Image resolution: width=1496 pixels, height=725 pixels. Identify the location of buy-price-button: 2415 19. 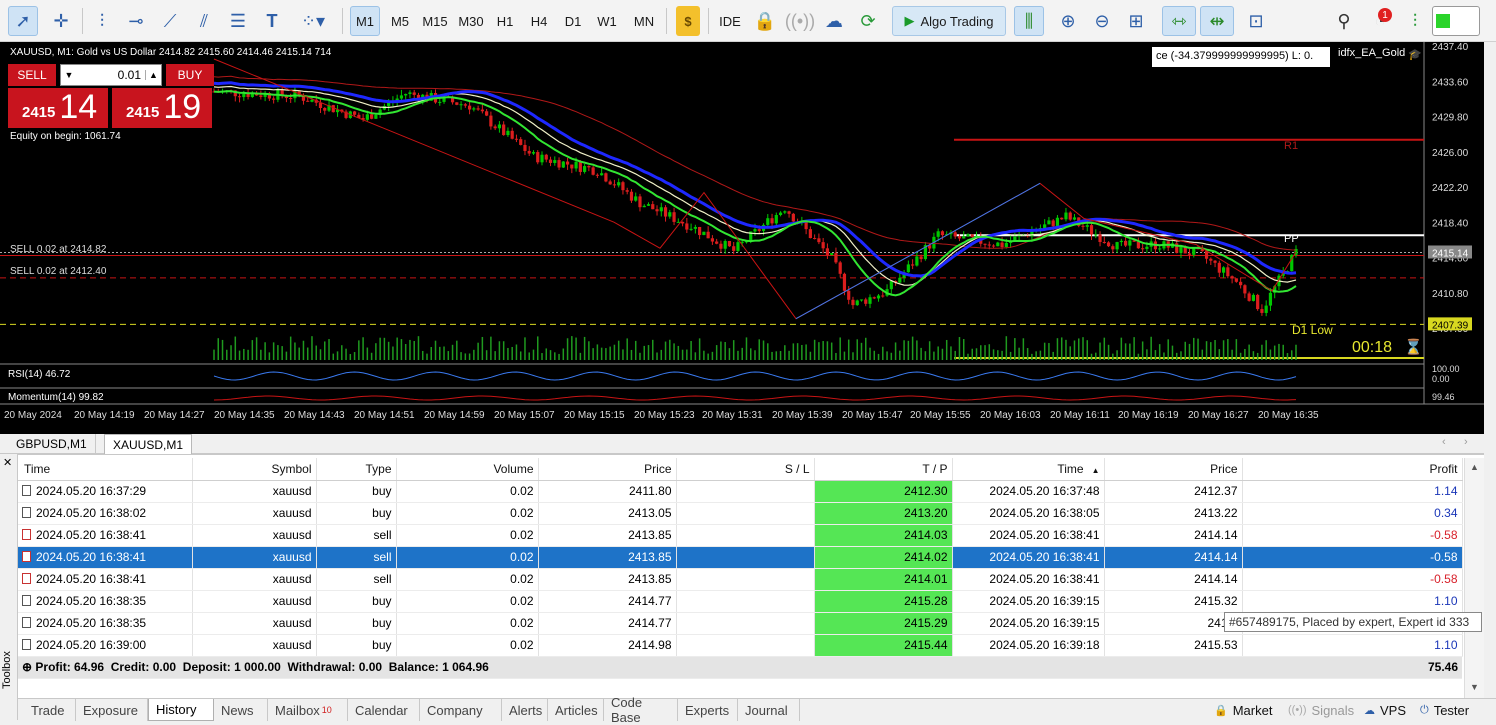
(162, 108).